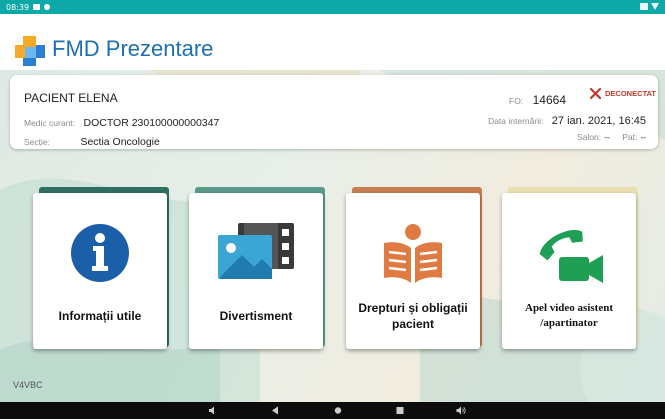  I want to click on reading-book-icon, so click(413, 253).